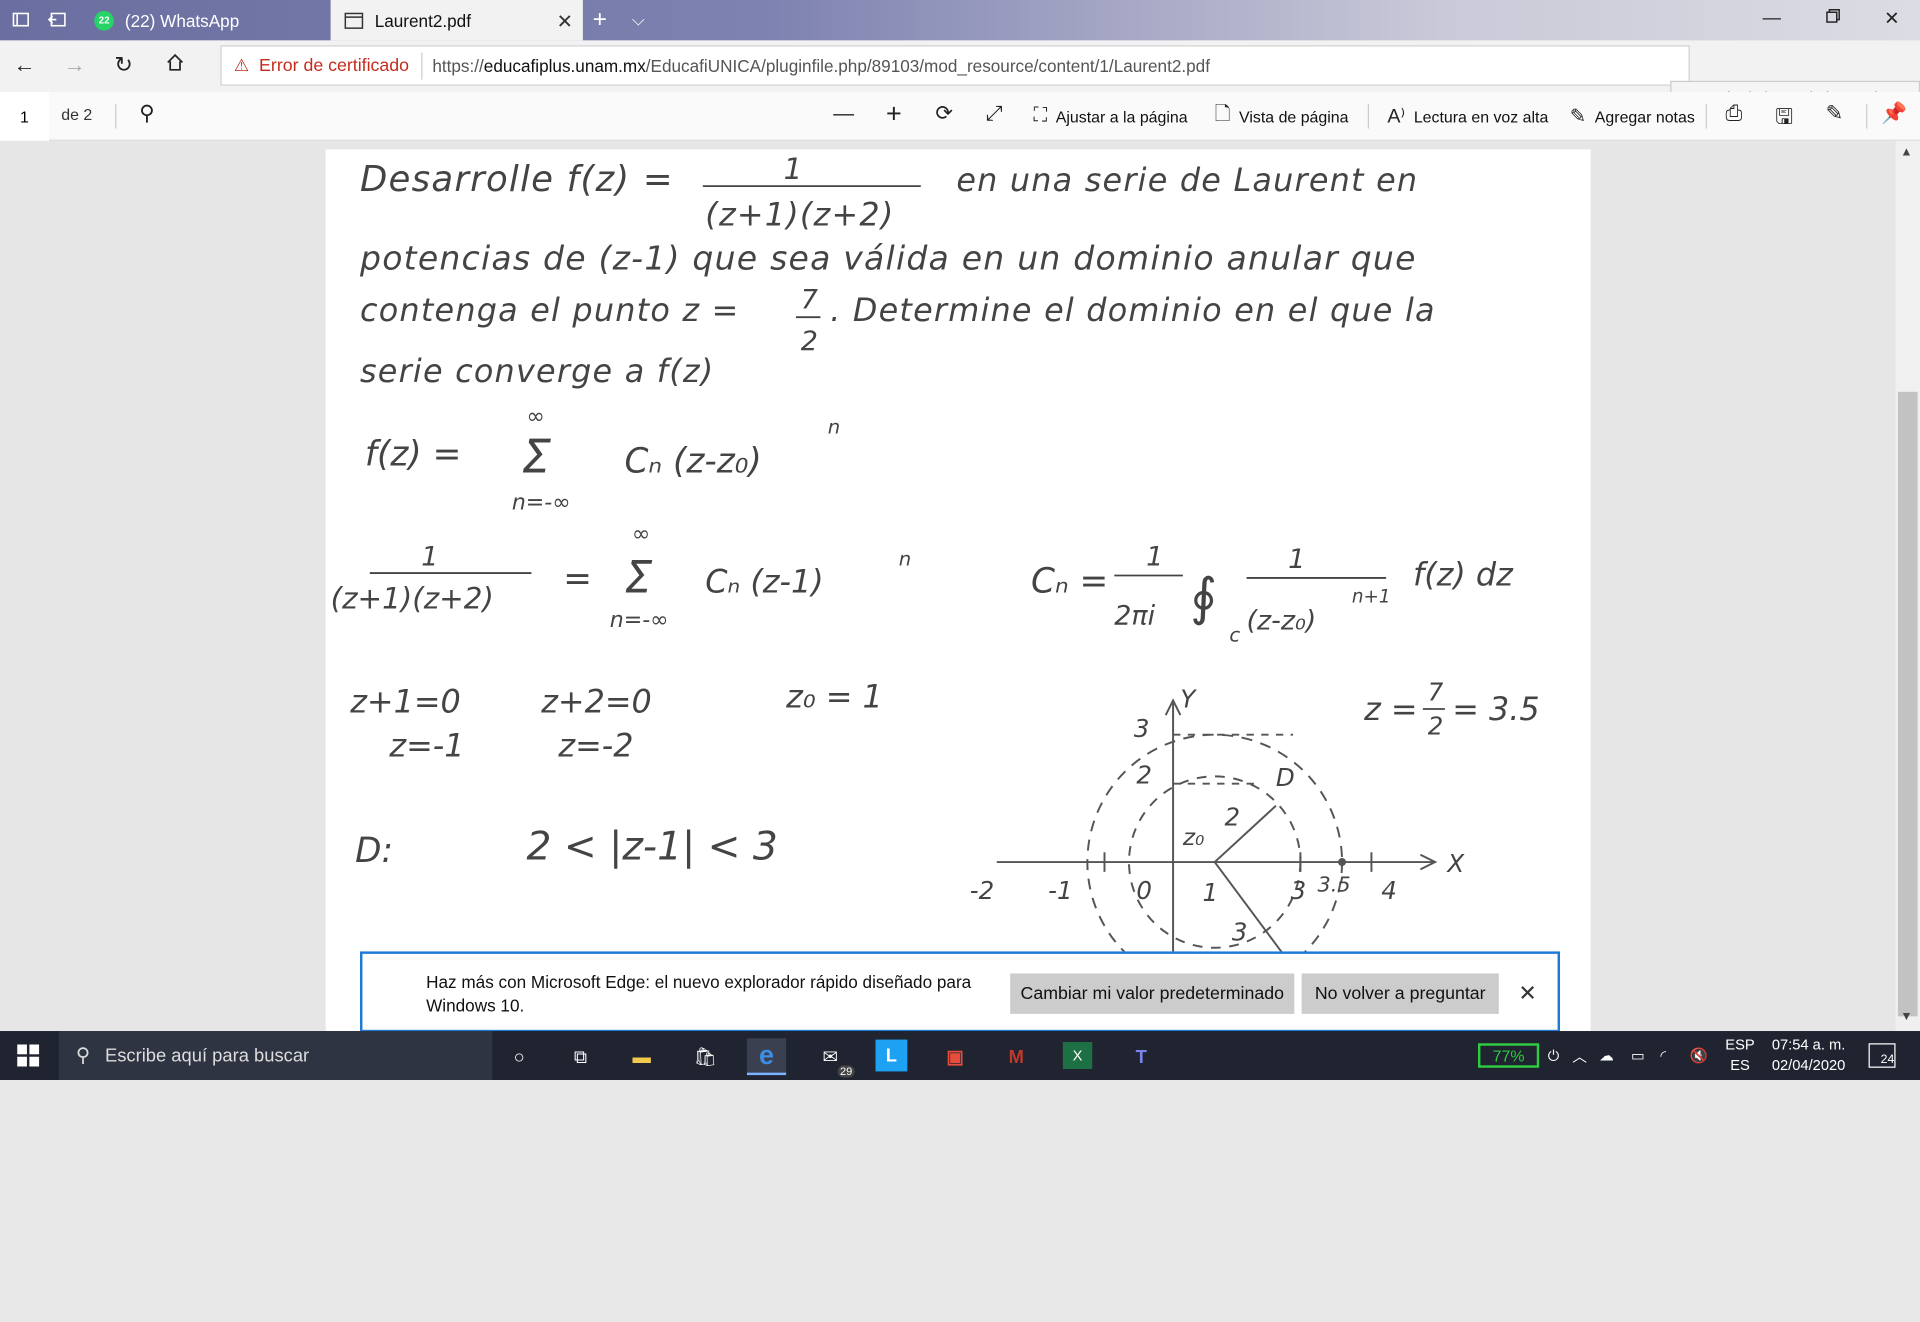  Describe the element at coordinates (577, 579) in the screenshot. I see `eq2-eq: =` at that location.